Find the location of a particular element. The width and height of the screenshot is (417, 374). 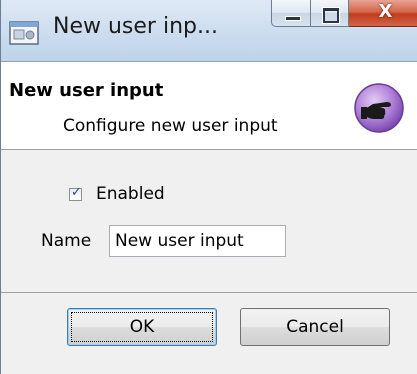

name-label: Name is located at coordinates (66, 241).